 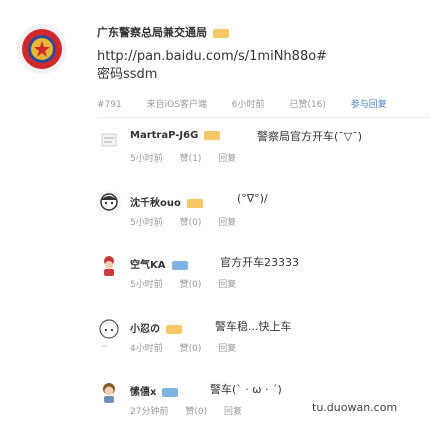 What do you see at coordinates (149, 412) in the screenshot?
I see `comment-time: 27分钟前` at bounding box center [149, 412].